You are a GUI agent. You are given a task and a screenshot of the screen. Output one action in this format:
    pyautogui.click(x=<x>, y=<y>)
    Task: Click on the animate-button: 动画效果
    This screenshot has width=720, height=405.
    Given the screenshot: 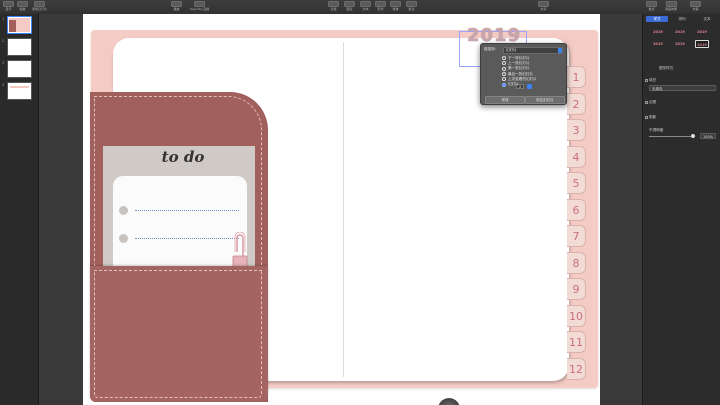 What is the action you would take?
    pyautogui.click(x=671, y=7)
    